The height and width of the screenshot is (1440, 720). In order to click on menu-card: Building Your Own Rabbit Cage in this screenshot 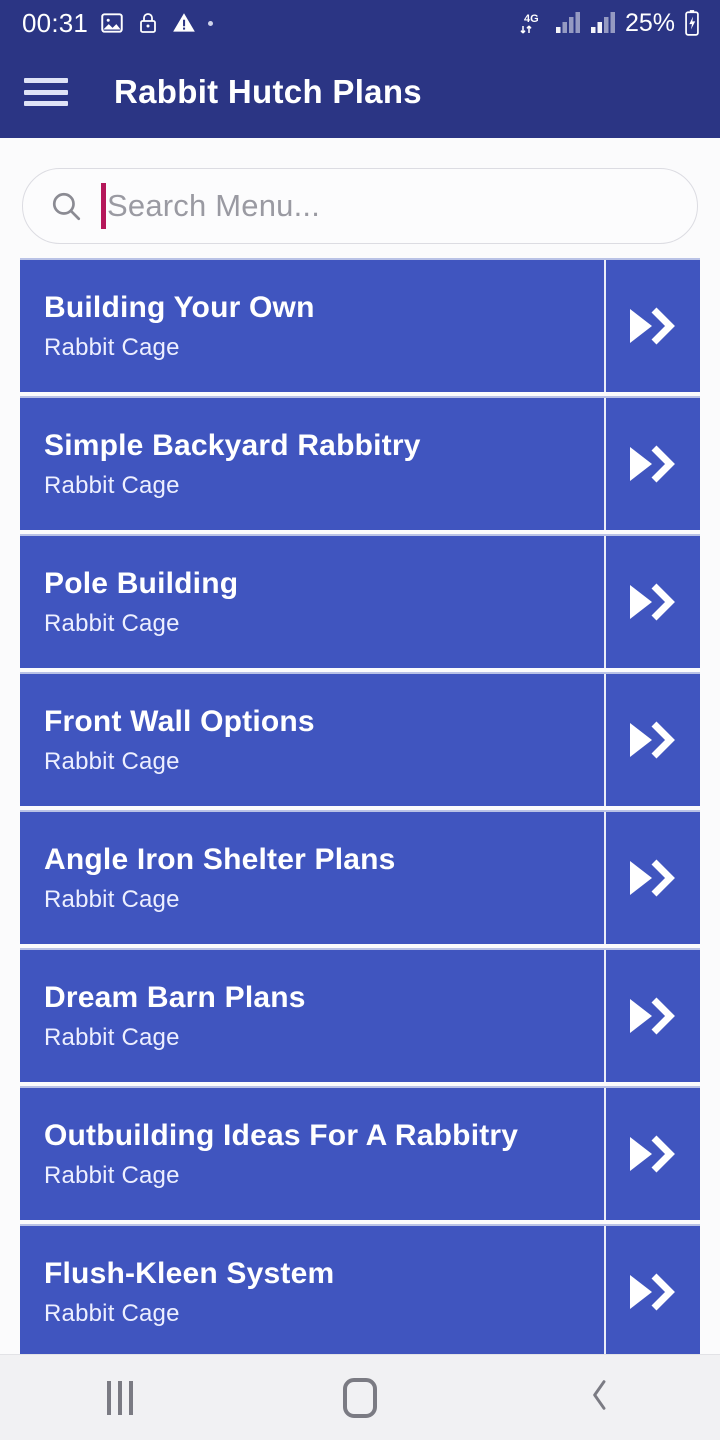, I will do `click(360, 325)`.